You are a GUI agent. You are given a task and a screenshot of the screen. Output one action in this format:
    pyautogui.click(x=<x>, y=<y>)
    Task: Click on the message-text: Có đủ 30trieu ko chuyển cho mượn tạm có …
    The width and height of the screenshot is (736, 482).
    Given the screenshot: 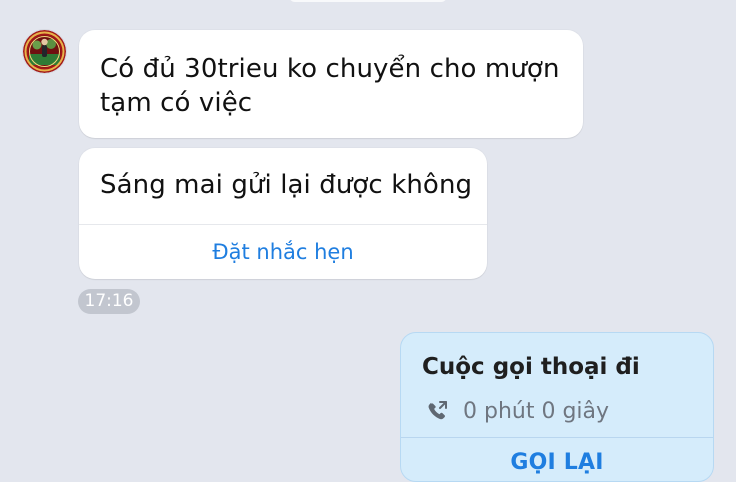 What is the action you would take?
    pyautogui.click(x=330, y=86)
    